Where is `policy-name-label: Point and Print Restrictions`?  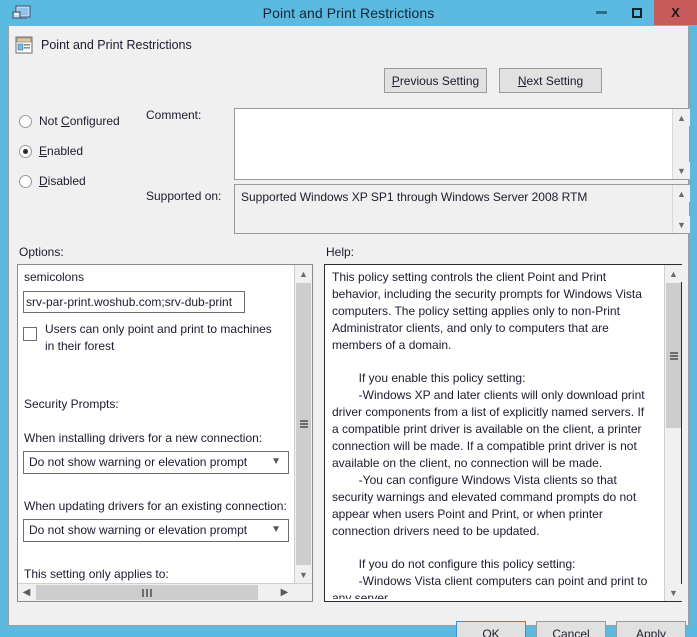 policy-name-label: Point and Print Restrictions is located at coordinates (116, 45).